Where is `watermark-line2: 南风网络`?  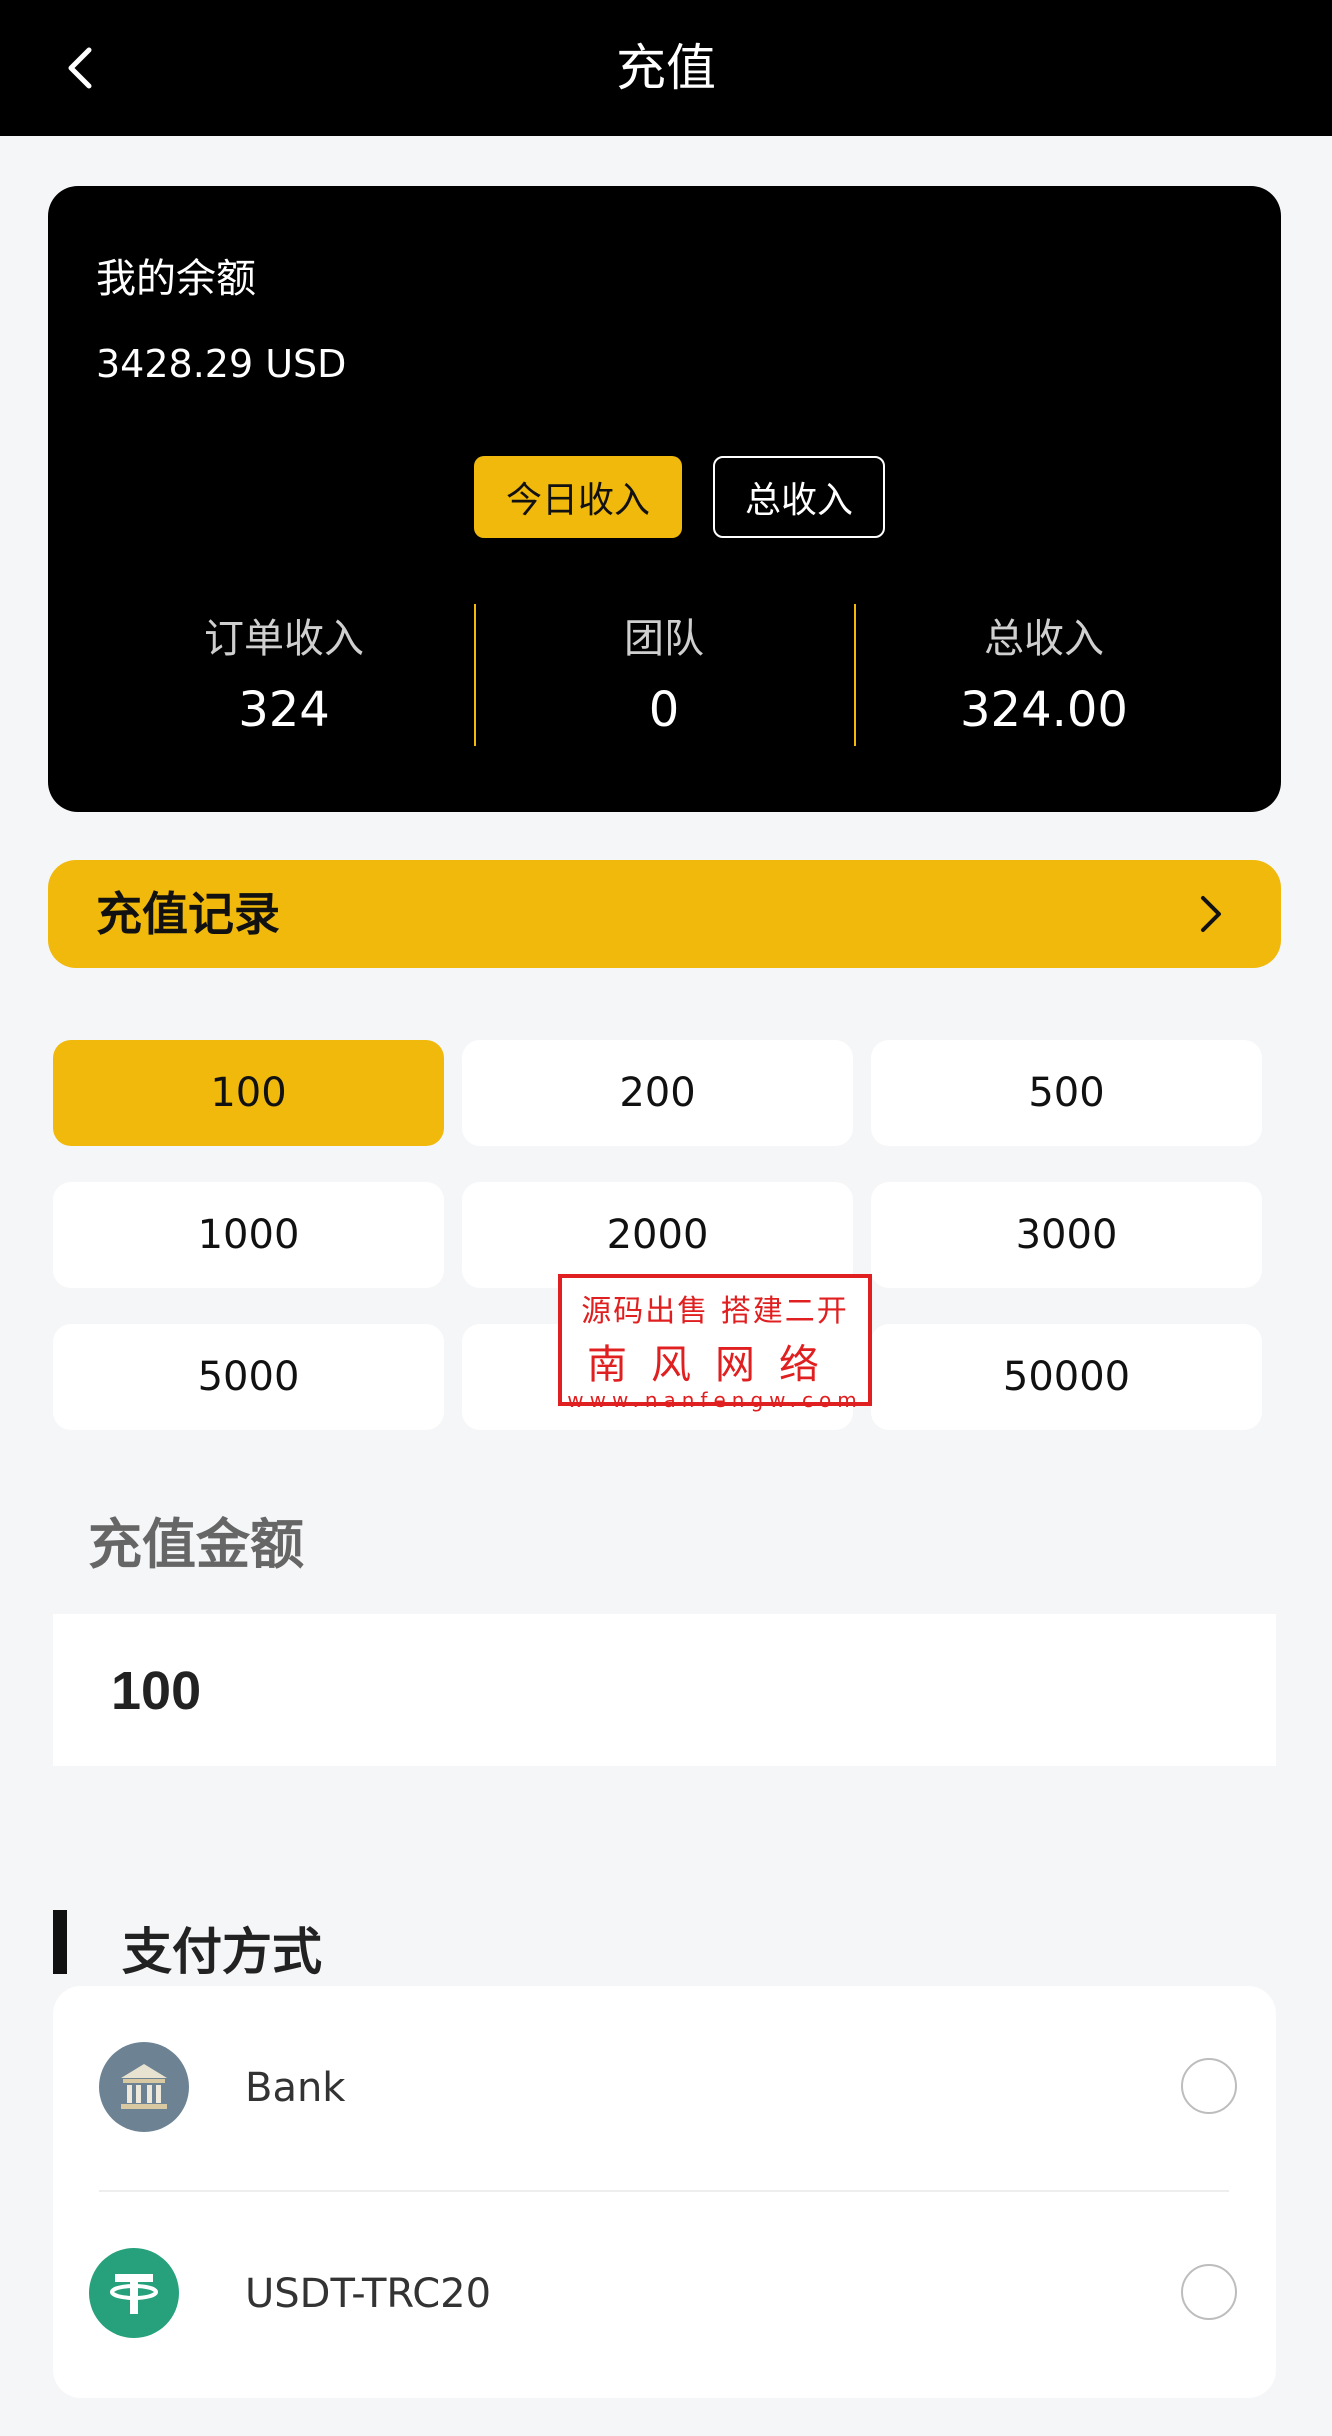
watermark-line2: 南风网络 is located at coordinates (715, 1365).